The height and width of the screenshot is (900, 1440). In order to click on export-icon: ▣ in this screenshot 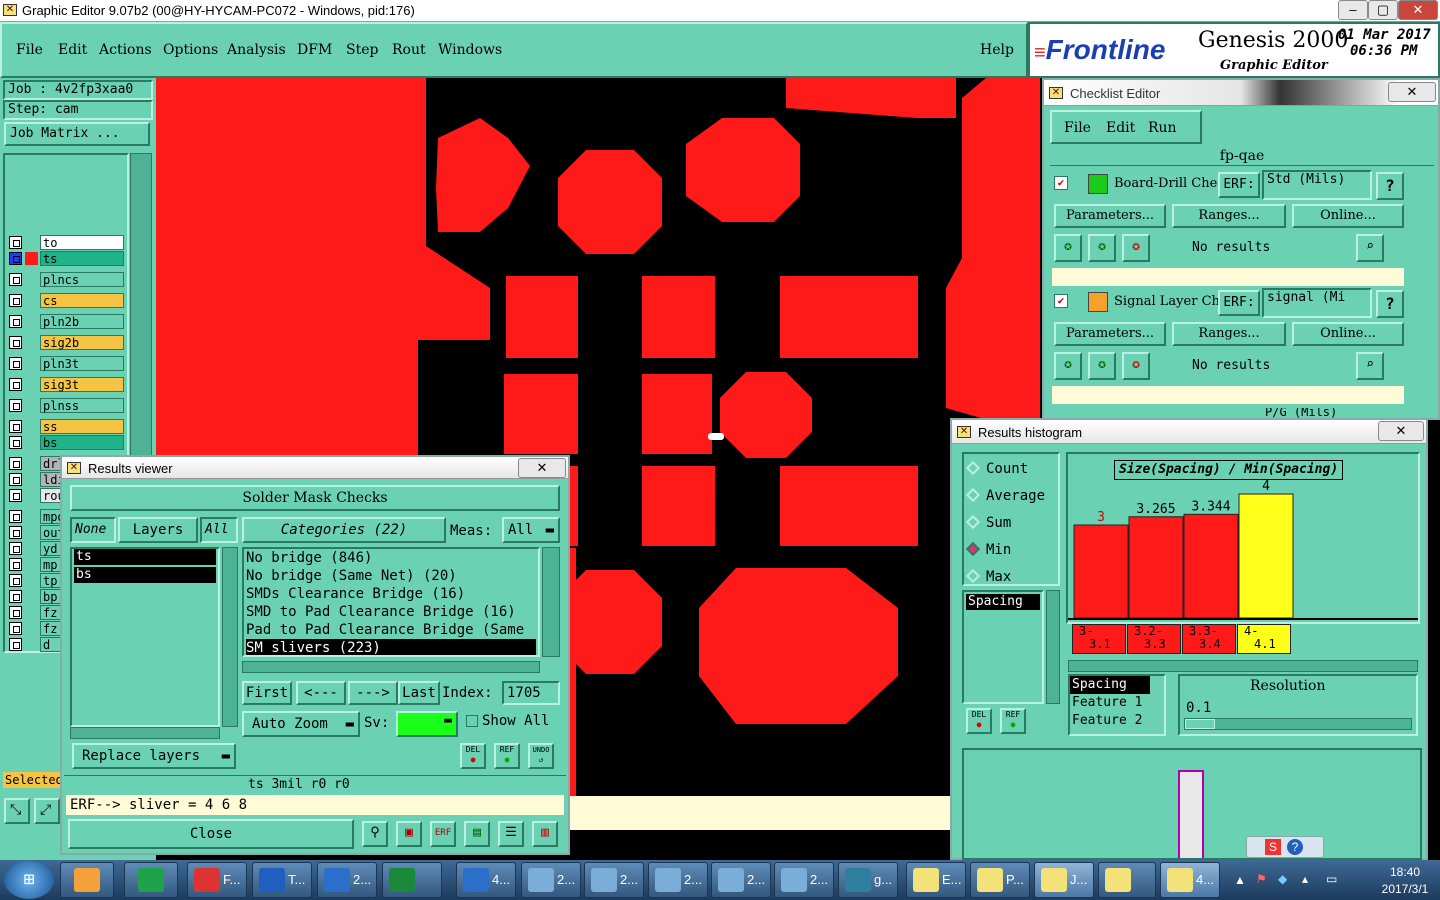, I will do `click(409, 834)`.